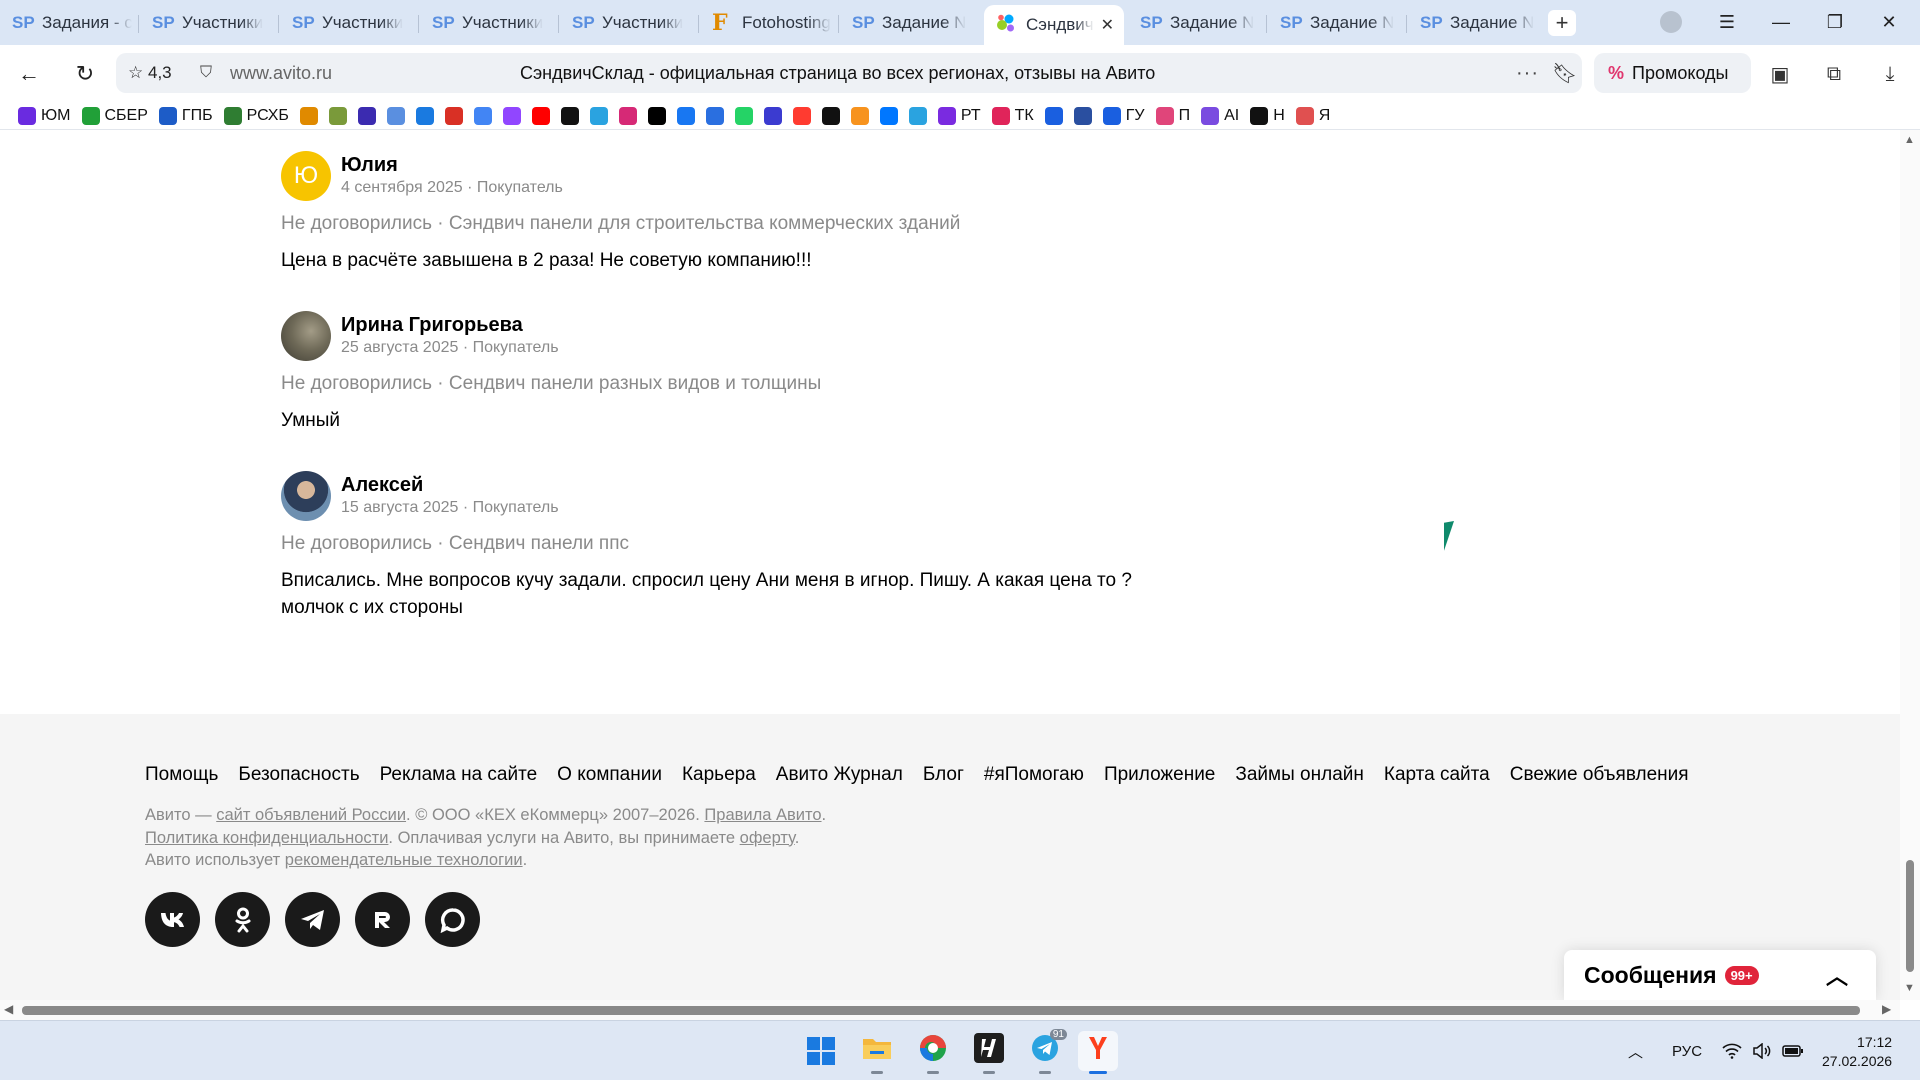 The image size is (1920, 1080). Describe the element at coordinates (1909, 140) in the screenshot. I see `scroll-up-icon: ▲` at that location.